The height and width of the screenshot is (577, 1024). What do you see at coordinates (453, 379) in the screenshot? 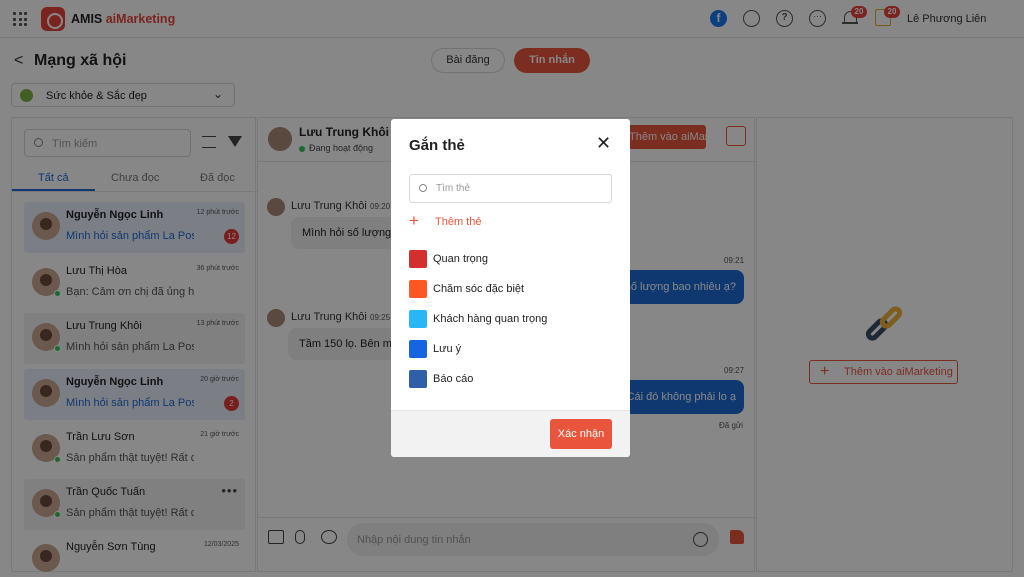
I see `tag-label: Báo cáo` at bounding box center [453, 379].